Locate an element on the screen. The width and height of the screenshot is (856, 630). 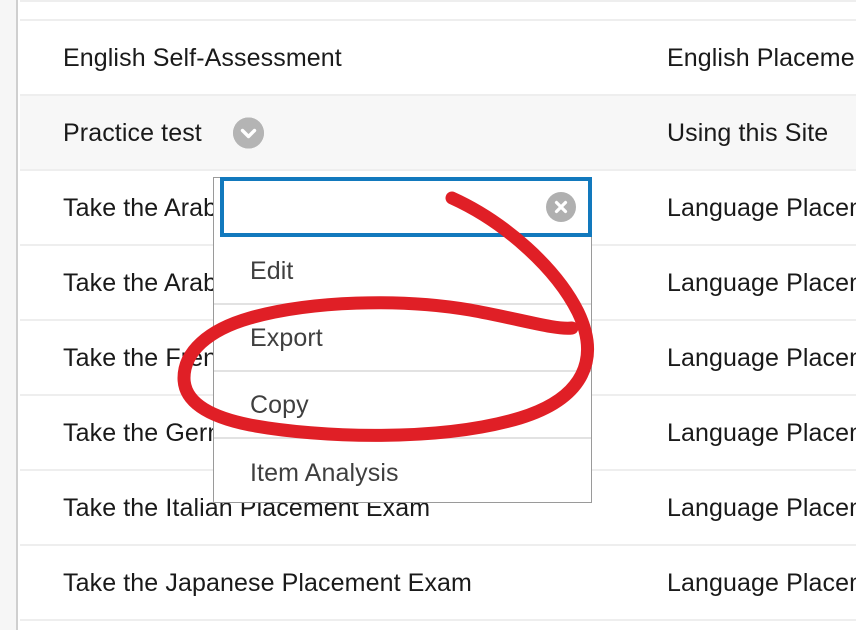
dropdown-menu-item: Edit is located at coordinates (402, 271).